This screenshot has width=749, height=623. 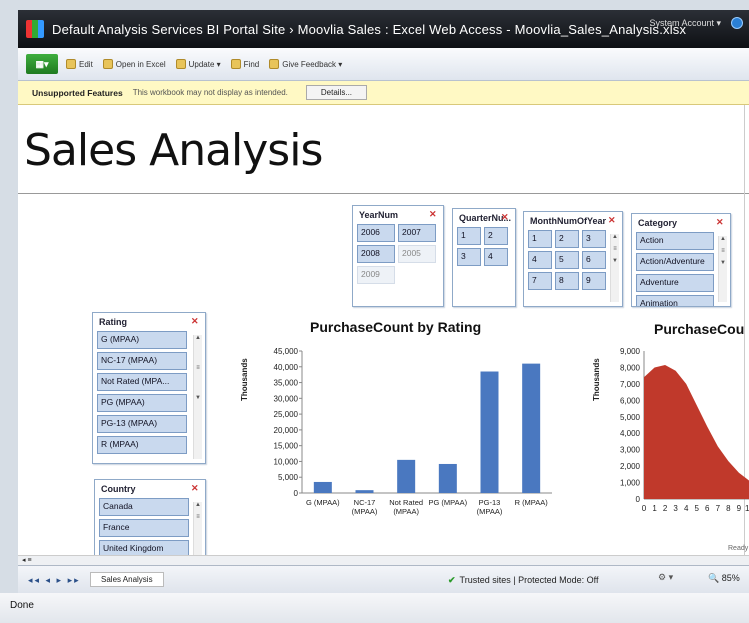 What do you see at coordinates (286, 461) in the screenshot?
I see `y-tick-label: 10,000` at bounding box center [286, 461].